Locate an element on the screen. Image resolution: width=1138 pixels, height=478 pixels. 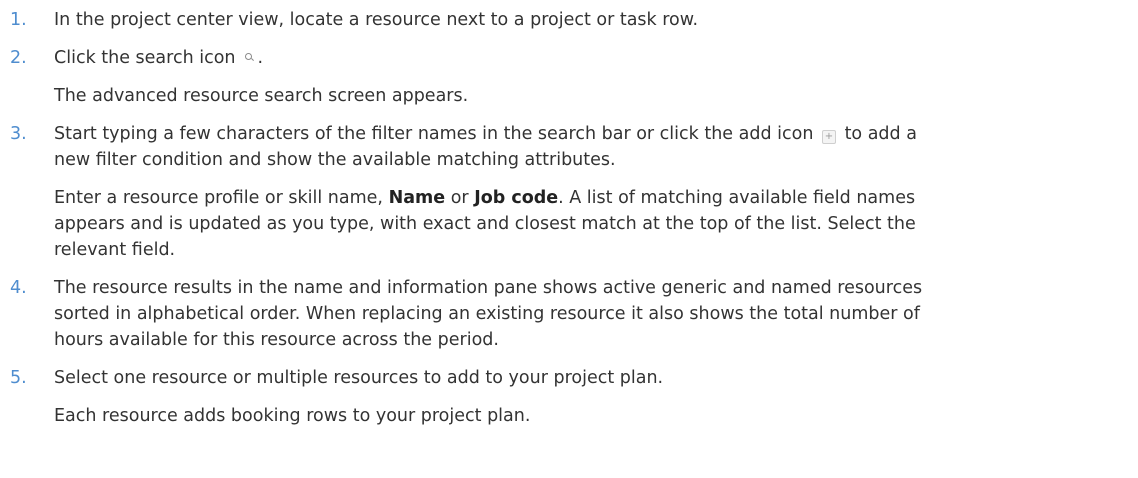
para-text: or is located at coordinates (459, 198).